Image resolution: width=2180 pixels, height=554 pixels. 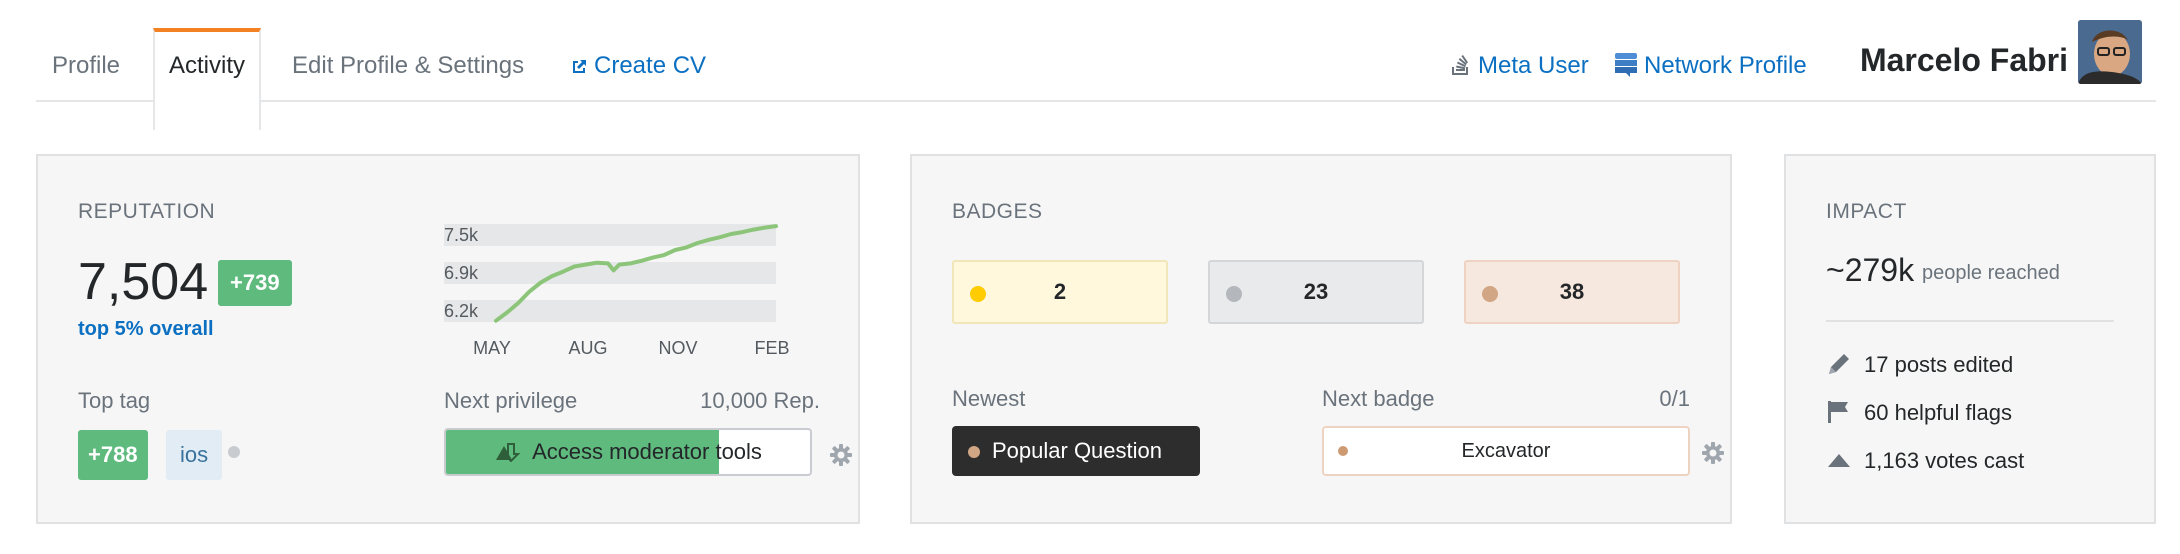 I want to click on silver-badge-icon, so click(x=1234, y=294).